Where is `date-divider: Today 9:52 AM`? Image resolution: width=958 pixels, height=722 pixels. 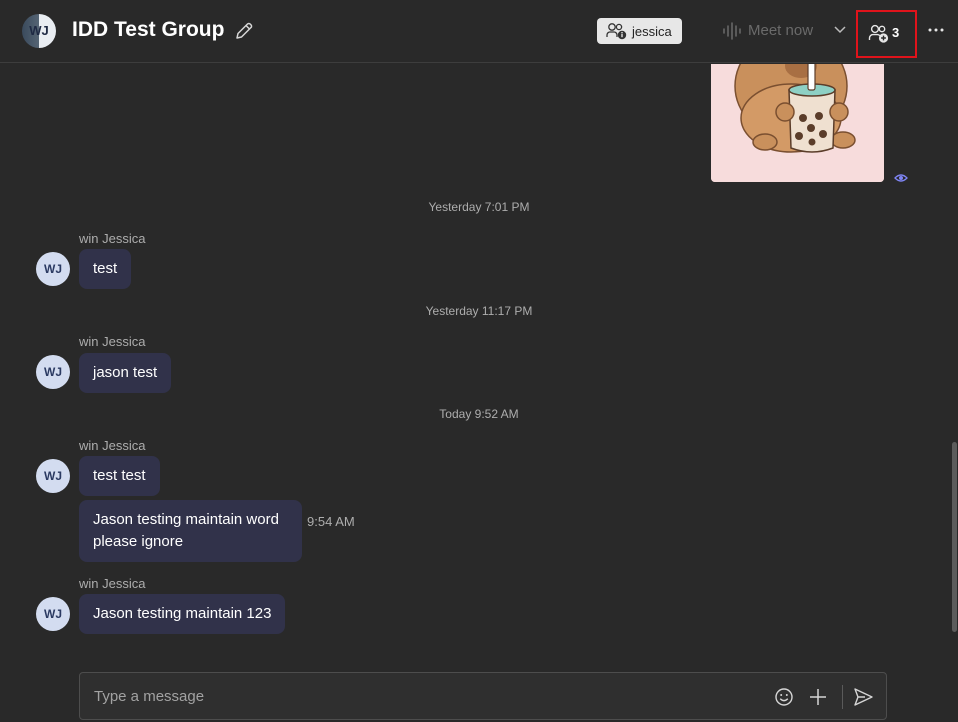
date-divider: Today 9:52 AM is located at coordinates (479, 414).